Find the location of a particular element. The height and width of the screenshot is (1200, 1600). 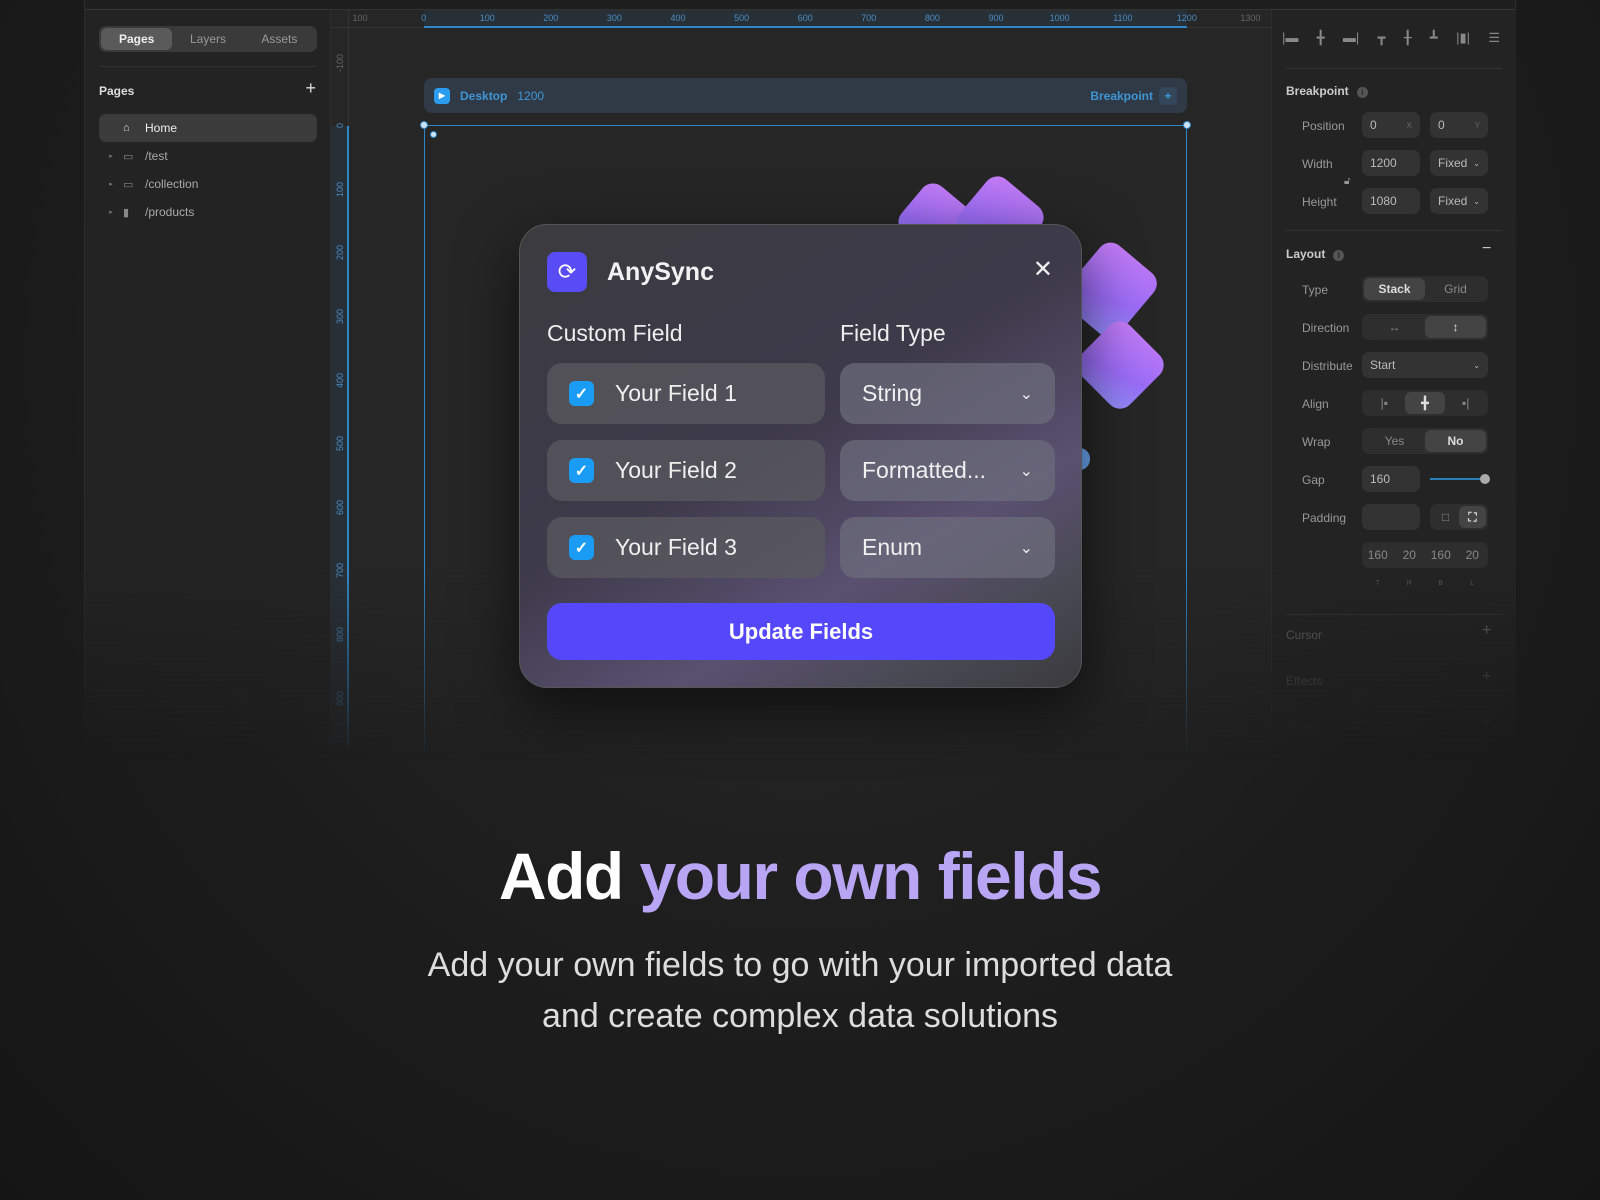

field-type-select-1: String ⌄ is located at coordinates (947, 393).